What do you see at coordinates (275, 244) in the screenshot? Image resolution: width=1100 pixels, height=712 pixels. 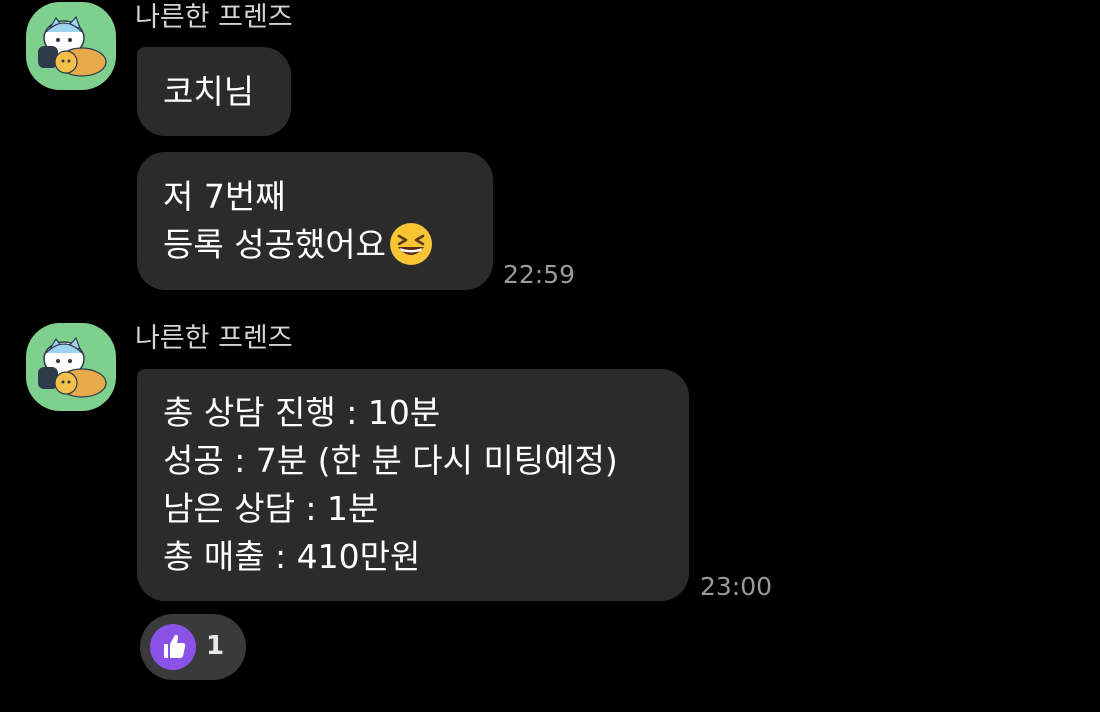 I see `message-text: 등록 성공했어요` at bounding box center [275, 244].